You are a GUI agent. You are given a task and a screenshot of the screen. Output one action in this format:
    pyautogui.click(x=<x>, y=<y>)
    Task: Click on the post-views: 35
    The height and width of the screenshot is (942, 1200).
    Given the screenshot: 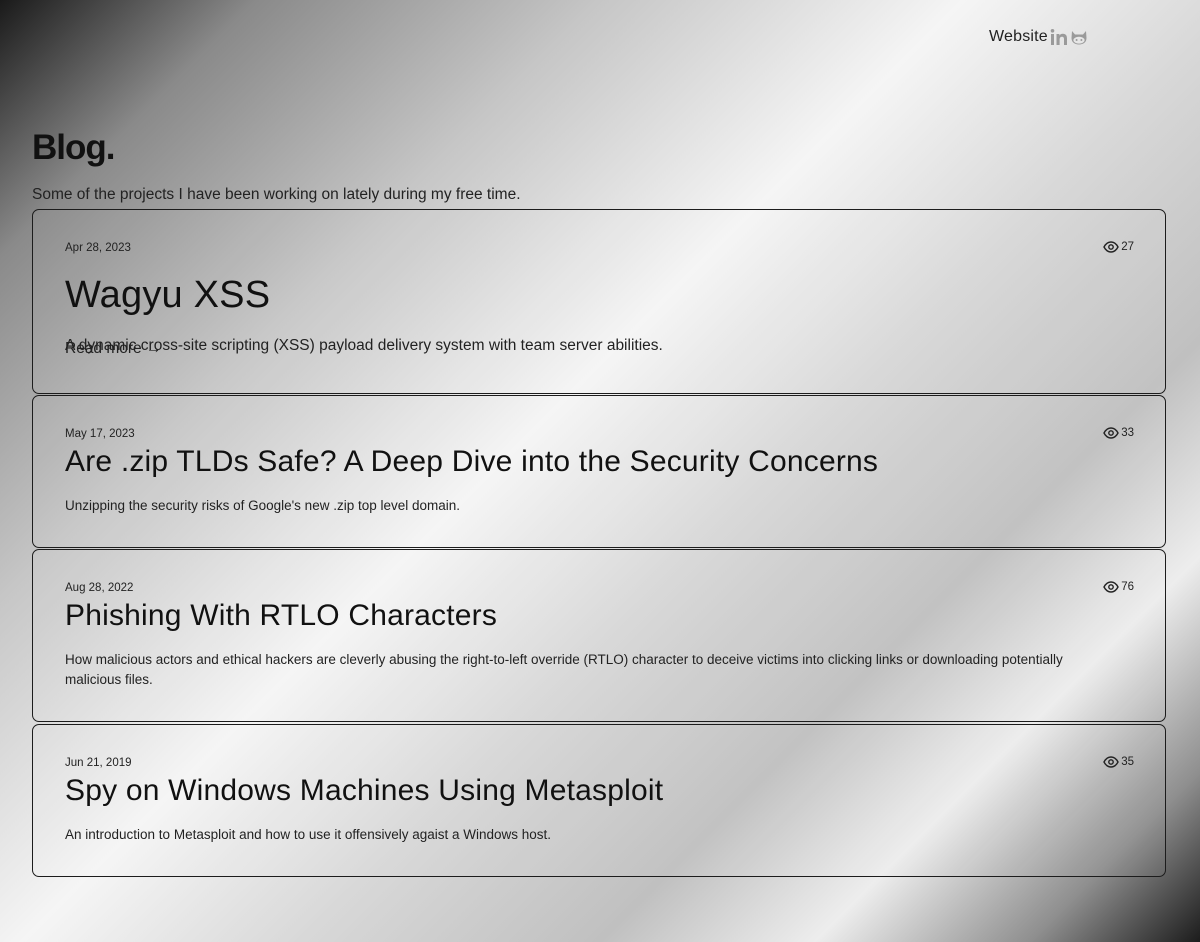 What is the action you would take?
    pyautogui.click(x=1118, y=762)
    